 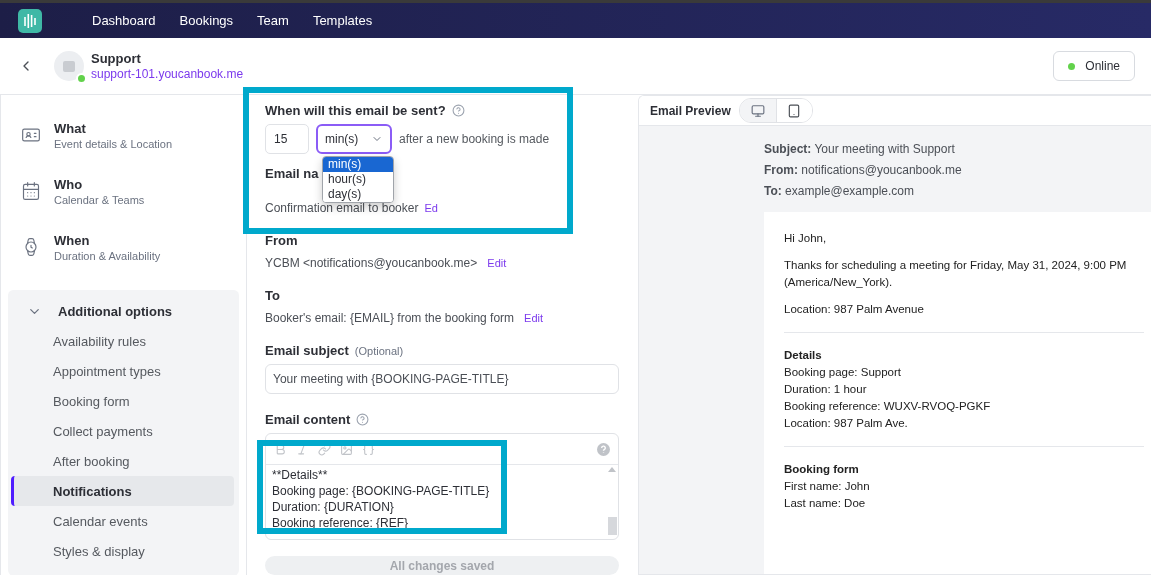 What do you see at coordinates (612, 469) in the screenshot?
I see `scroll-up-icon` at bounding box center [612, 469].